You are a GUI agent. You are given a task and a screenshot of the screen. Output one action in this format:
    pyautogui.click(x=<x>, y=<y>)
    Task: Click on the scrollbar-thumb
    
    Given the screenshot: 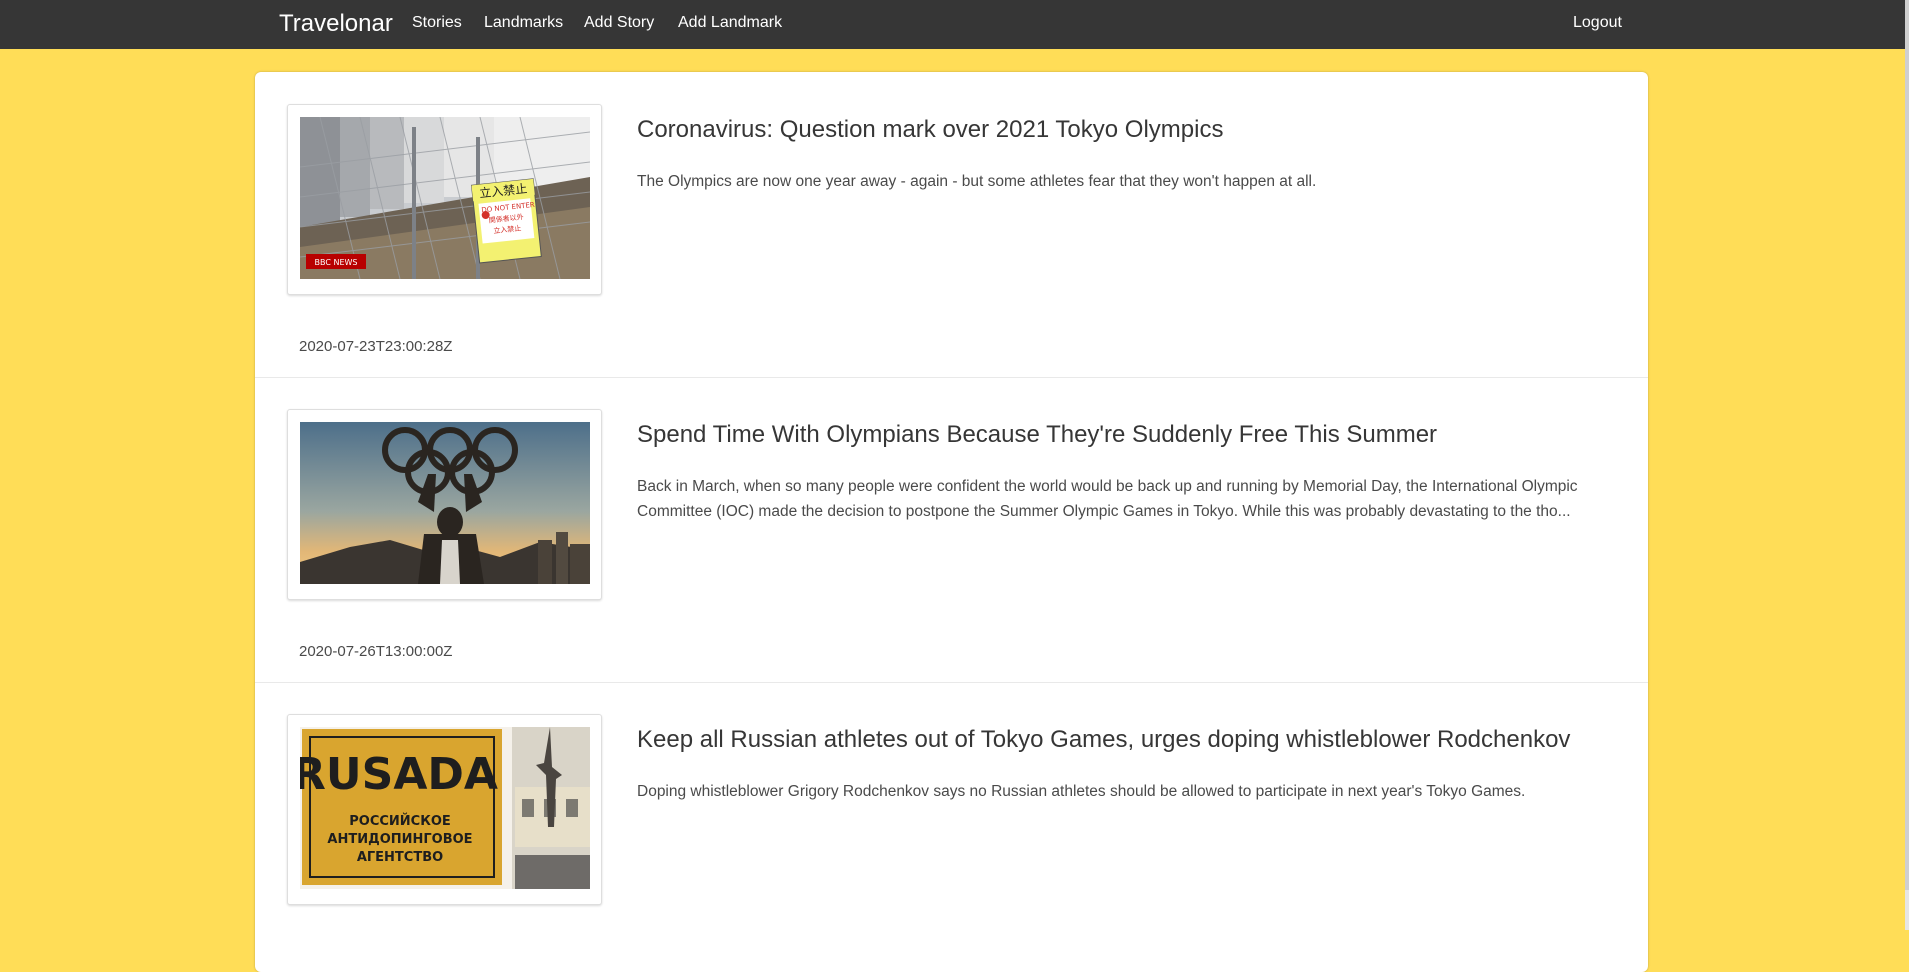 What is the action you would take?
    pyautogui.click(x=1907, y=445)
    